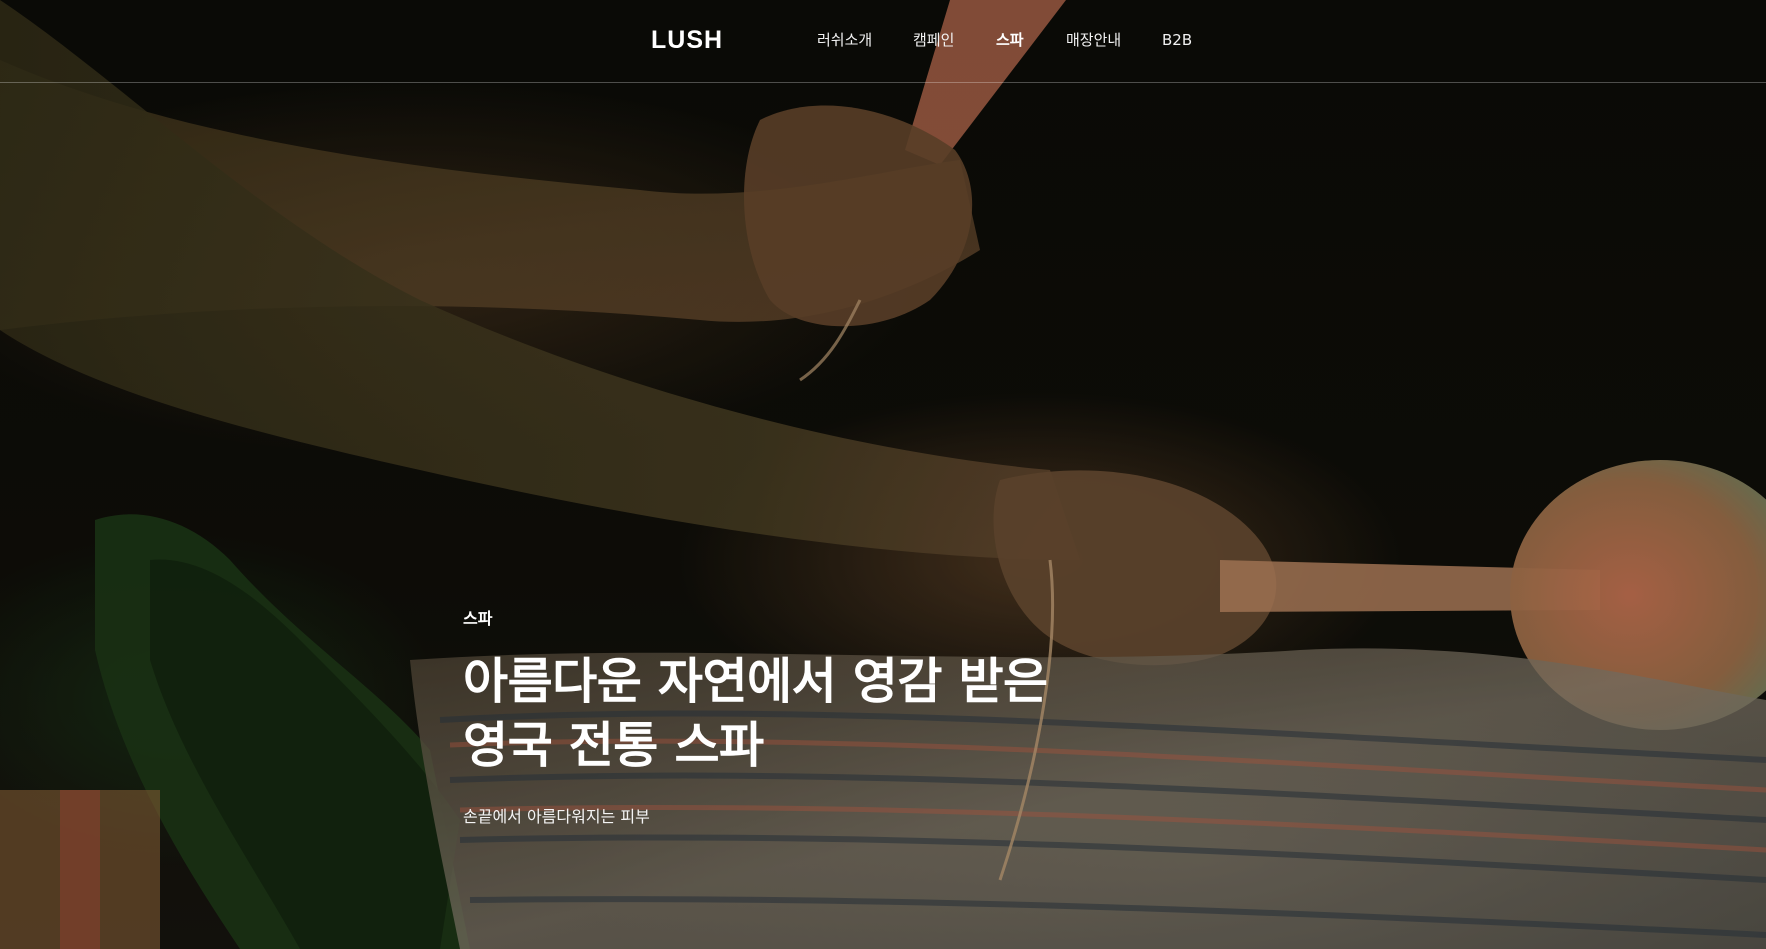  What do you see at coordinates (687, 40) in the screenshot?
I see `lush-logo: LUSH` at bounding box center [687, 40].